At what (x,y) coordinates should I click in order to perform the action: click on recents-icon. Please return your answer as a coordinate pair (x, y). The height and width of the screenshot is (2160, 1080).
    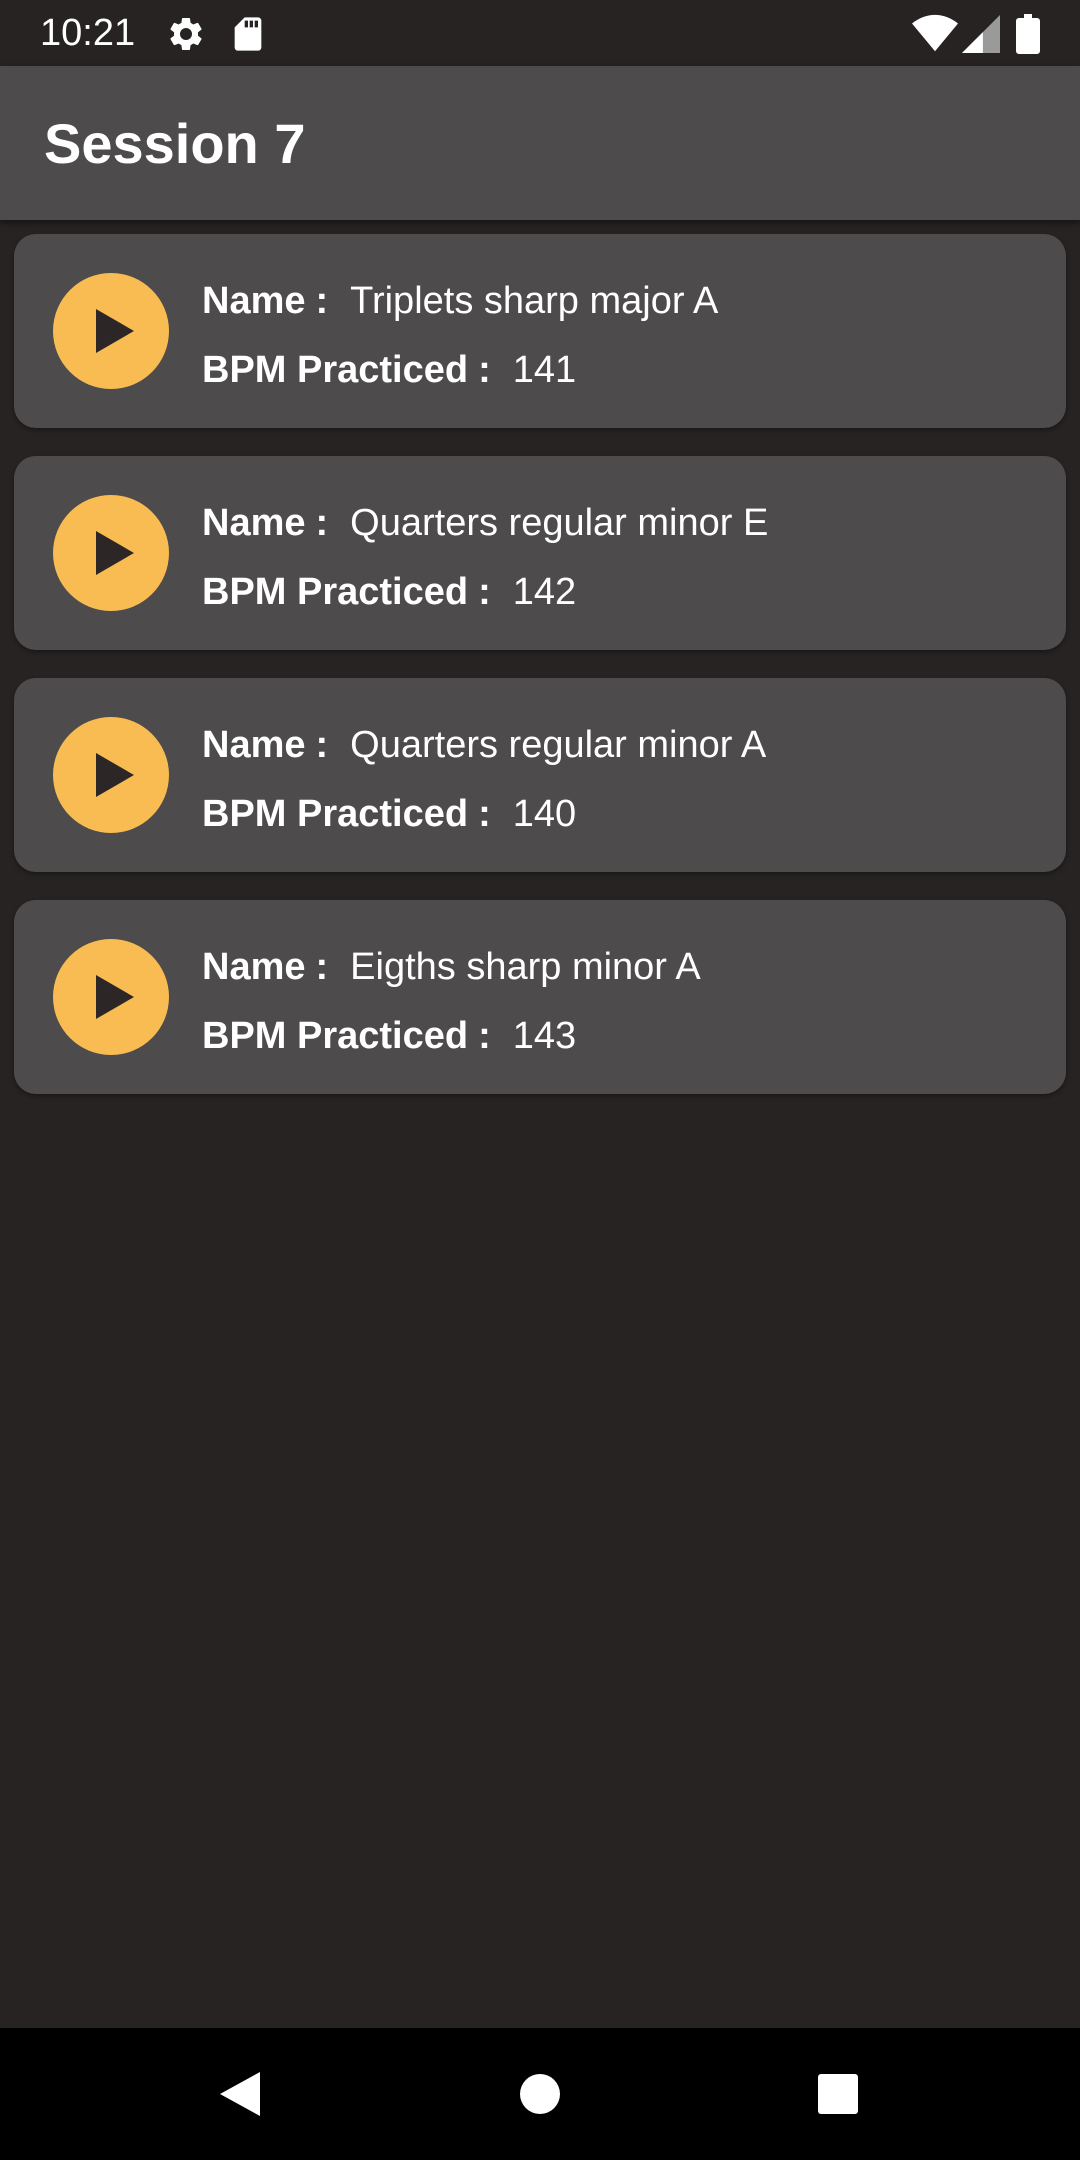
    Looking at the image, I should click on (838, 2094).